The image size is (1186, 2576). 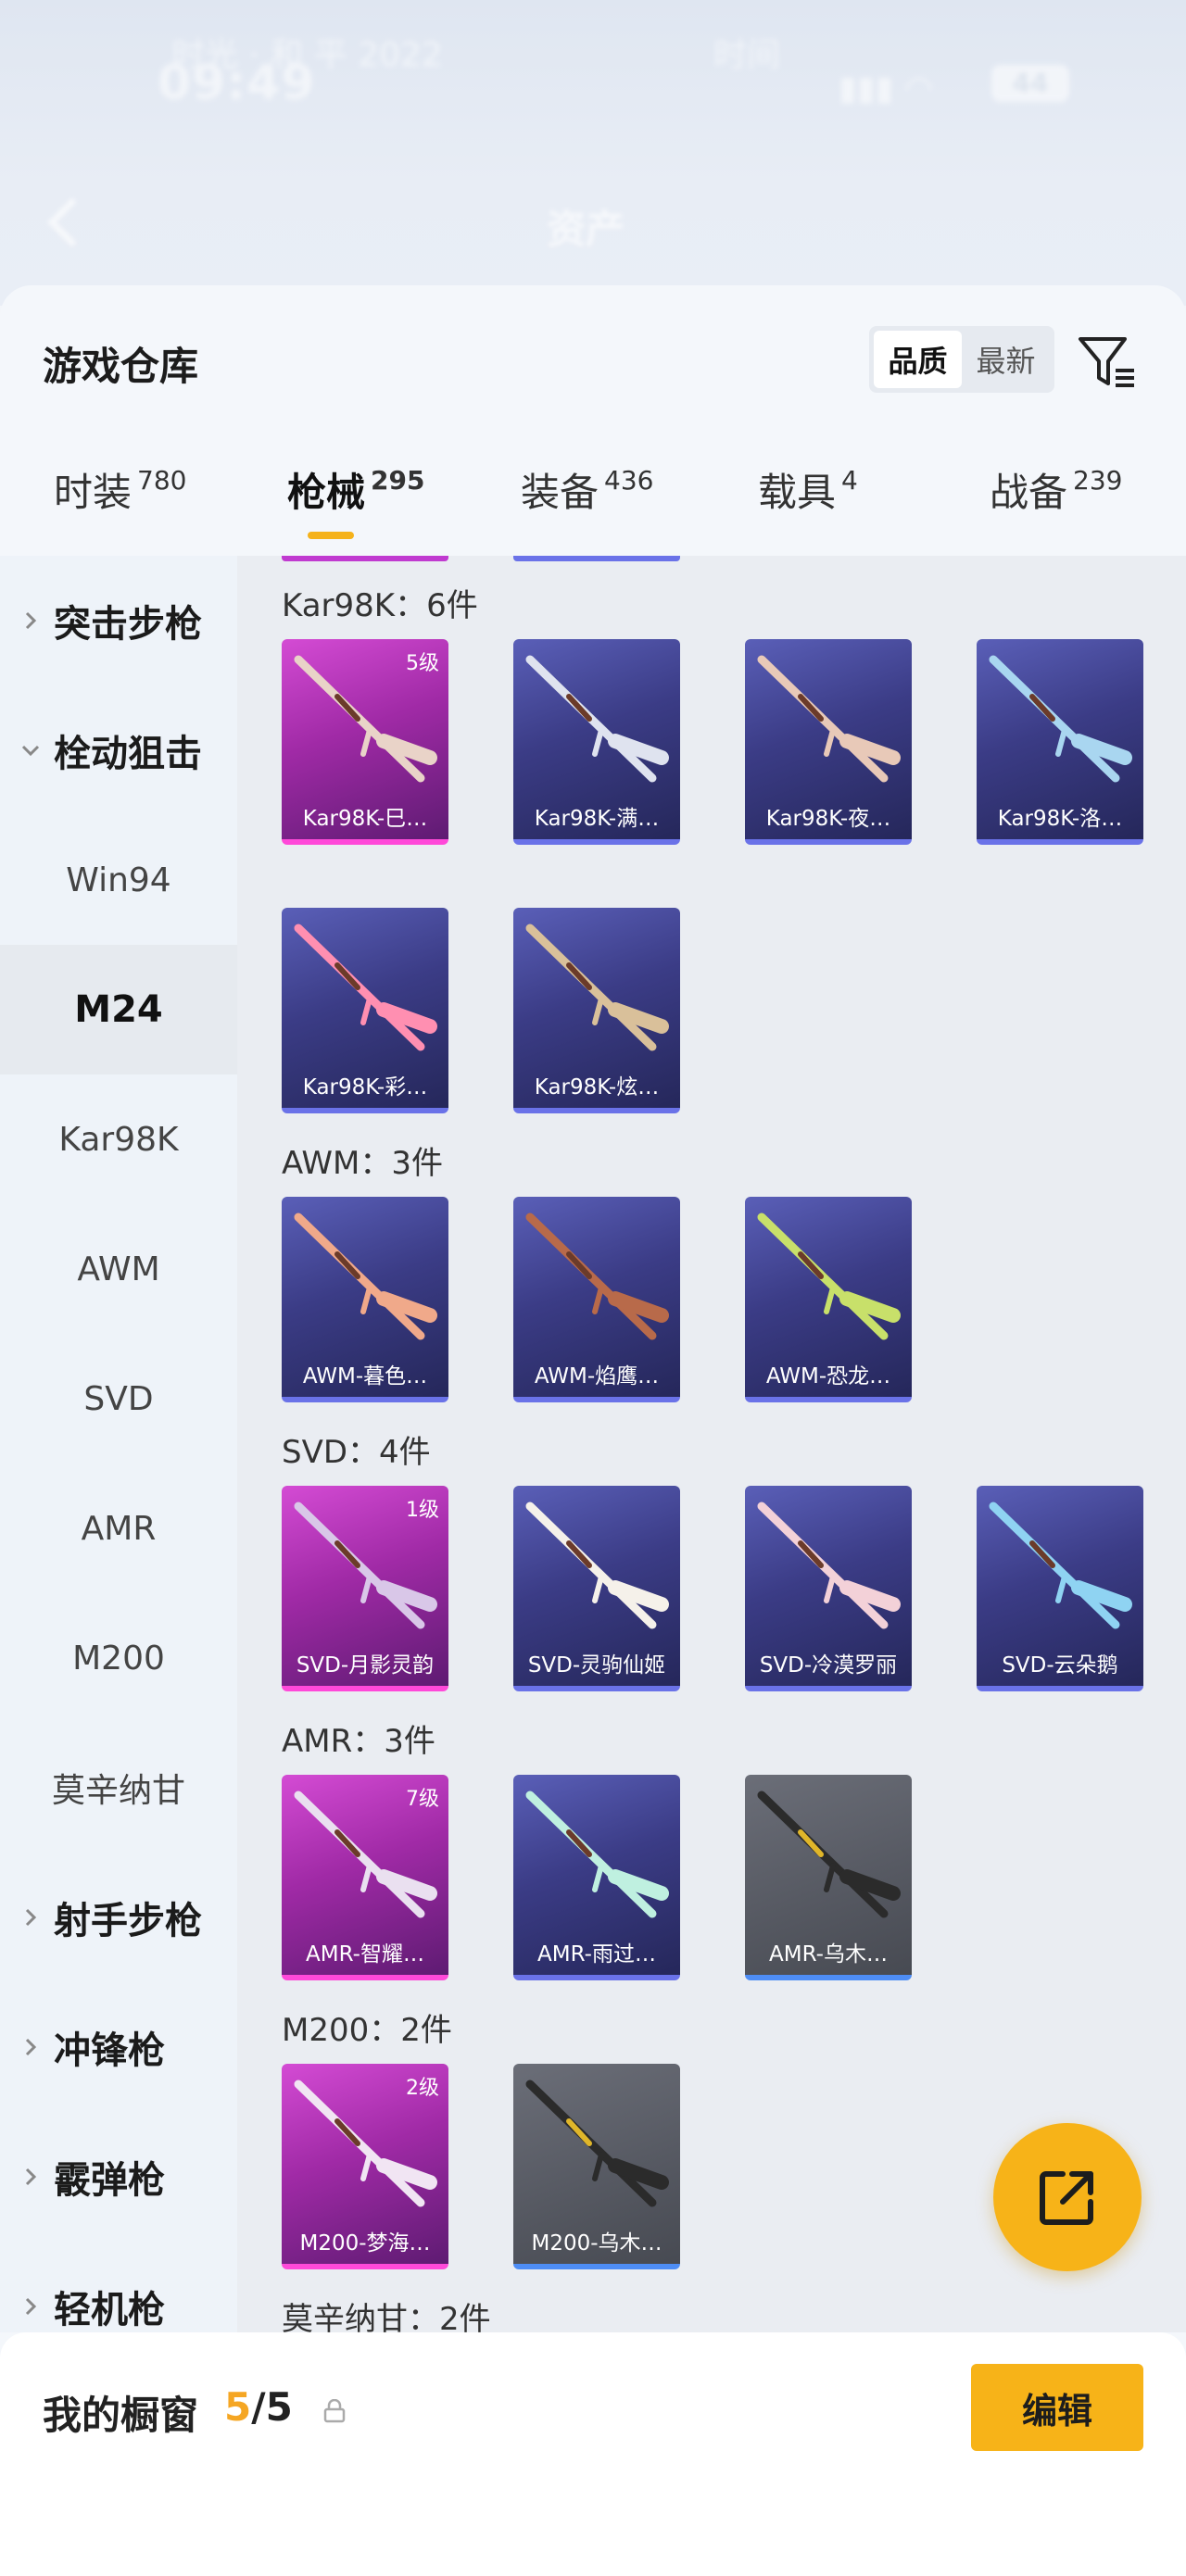 What do you see at coordinates (586, 229) in the screenshot?
I see `nav-title: 资产` at bounding box center [586, 229].